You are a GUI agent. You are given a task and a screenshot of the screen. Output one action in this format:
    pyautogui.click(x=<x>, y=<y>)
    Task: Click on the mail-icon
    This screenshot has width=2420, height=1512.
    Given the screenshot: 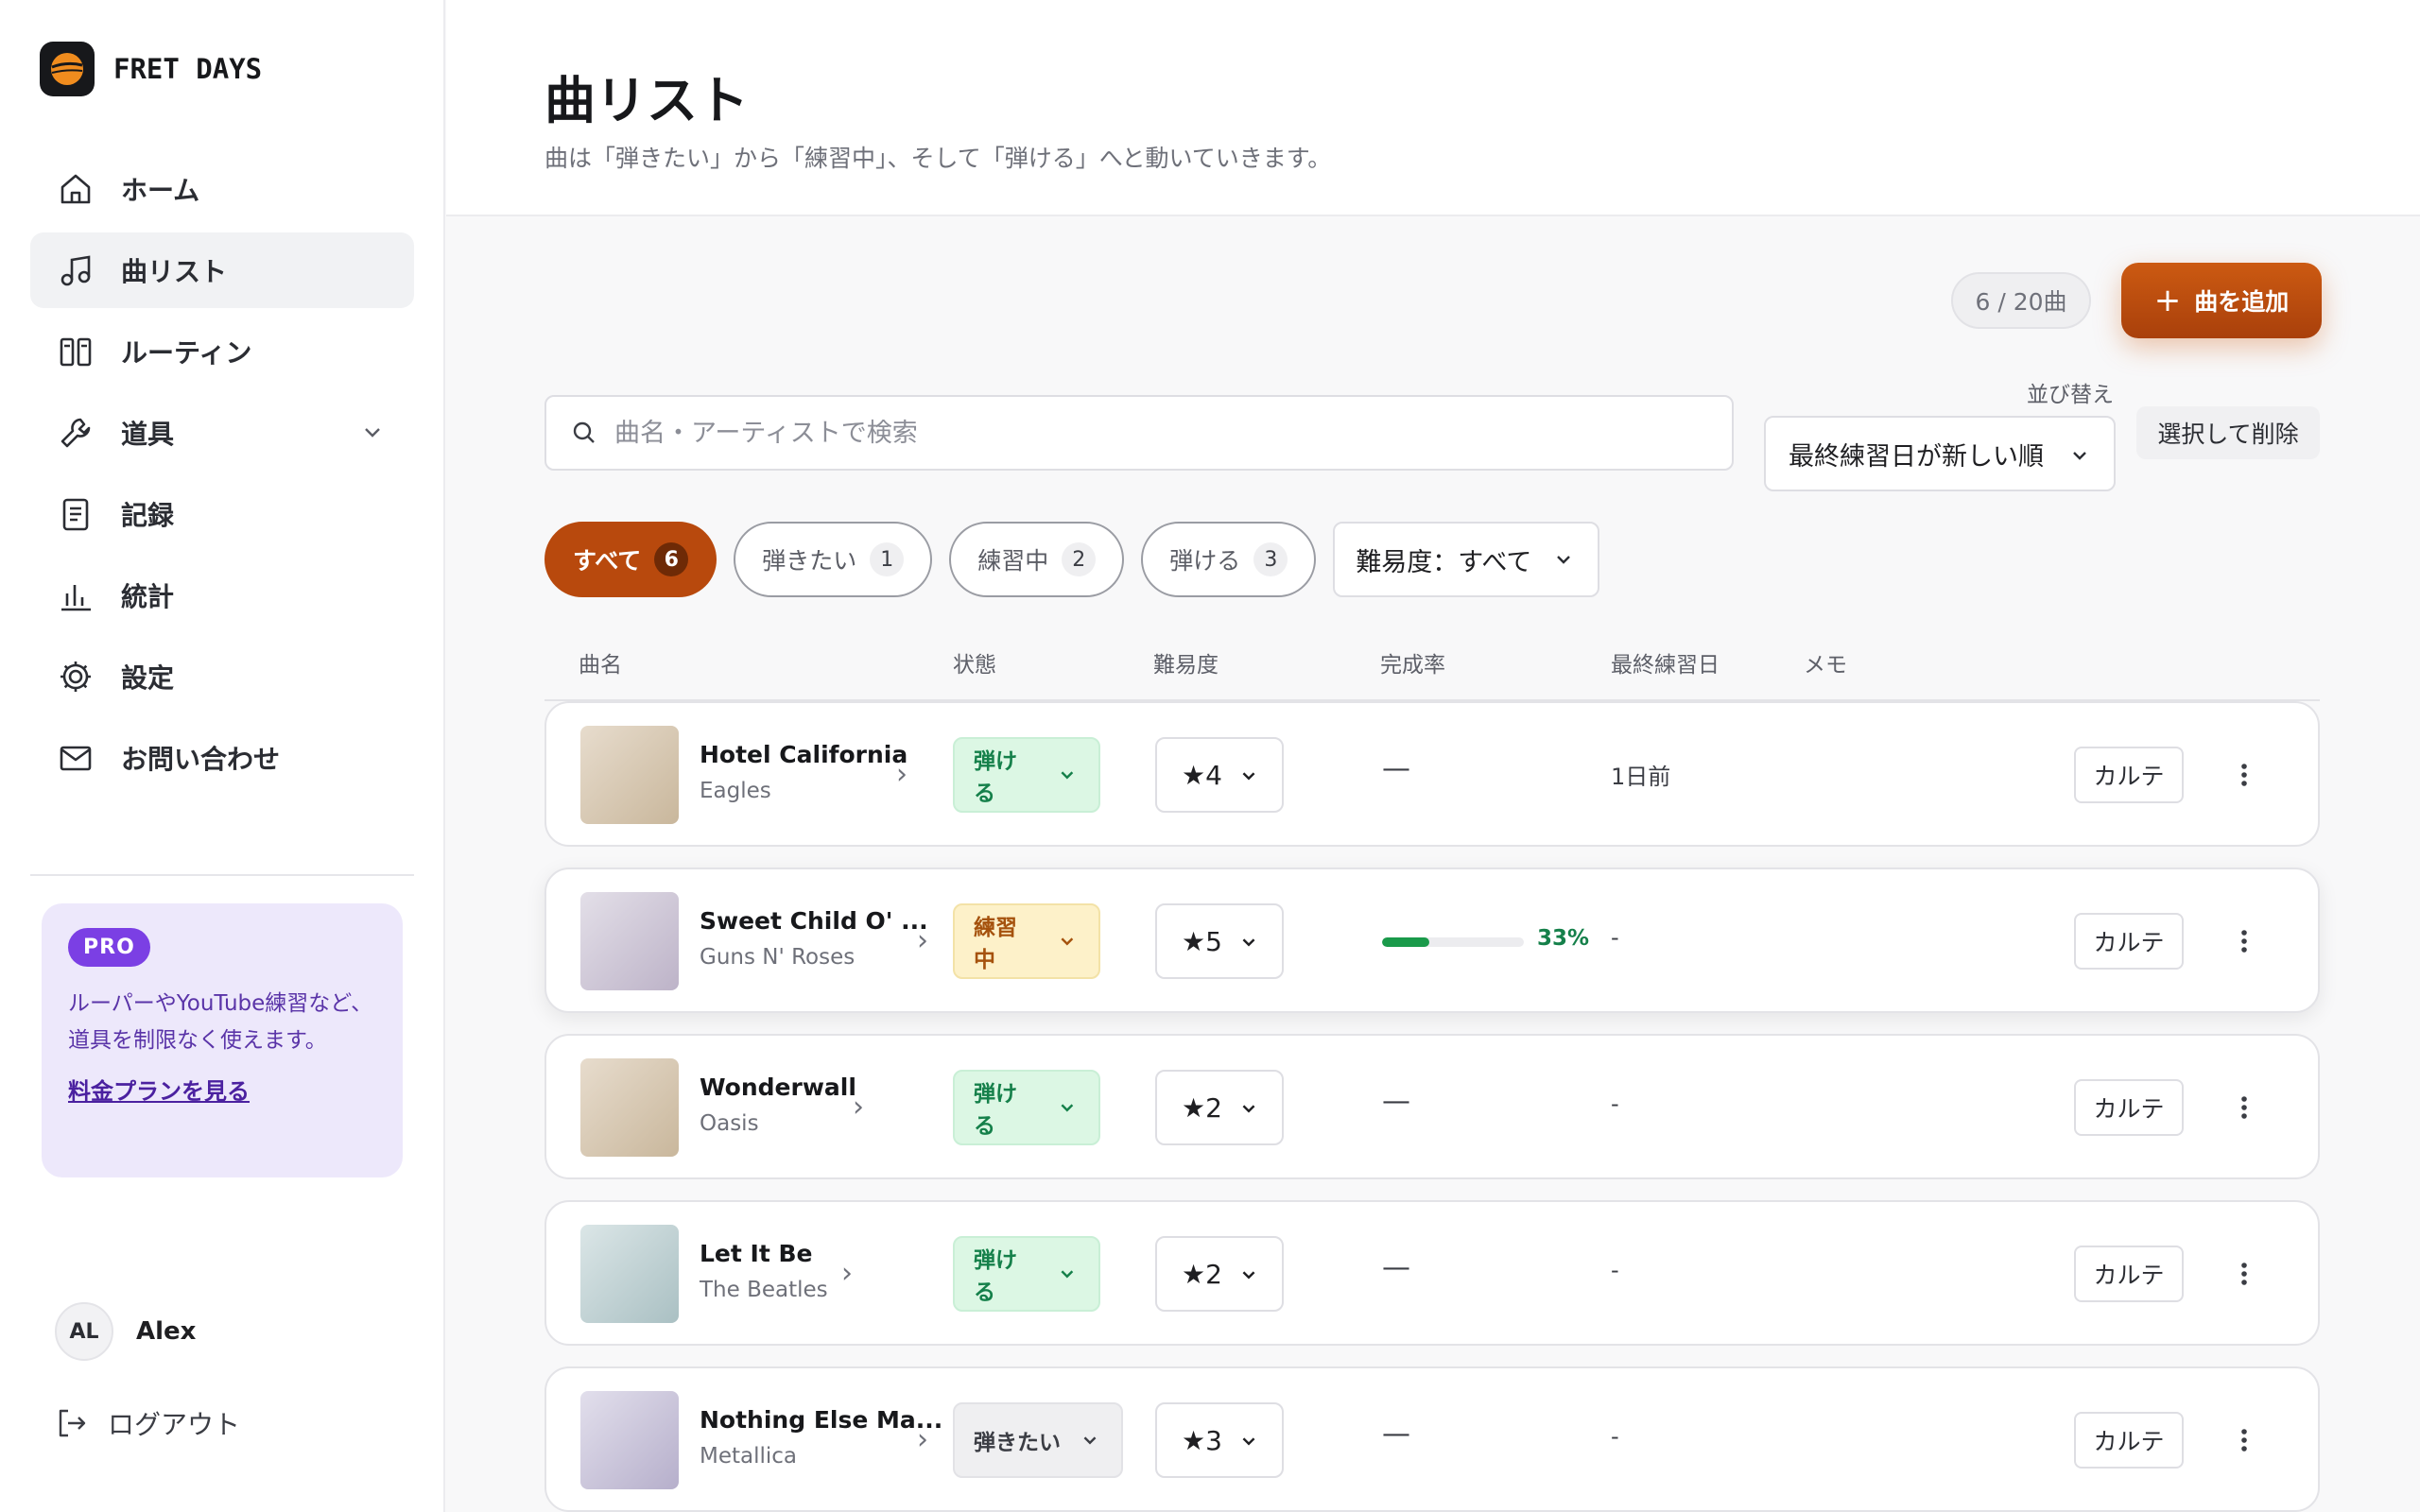 What is the action you would take?
    pyautogui.click(x=76, y=758)
    